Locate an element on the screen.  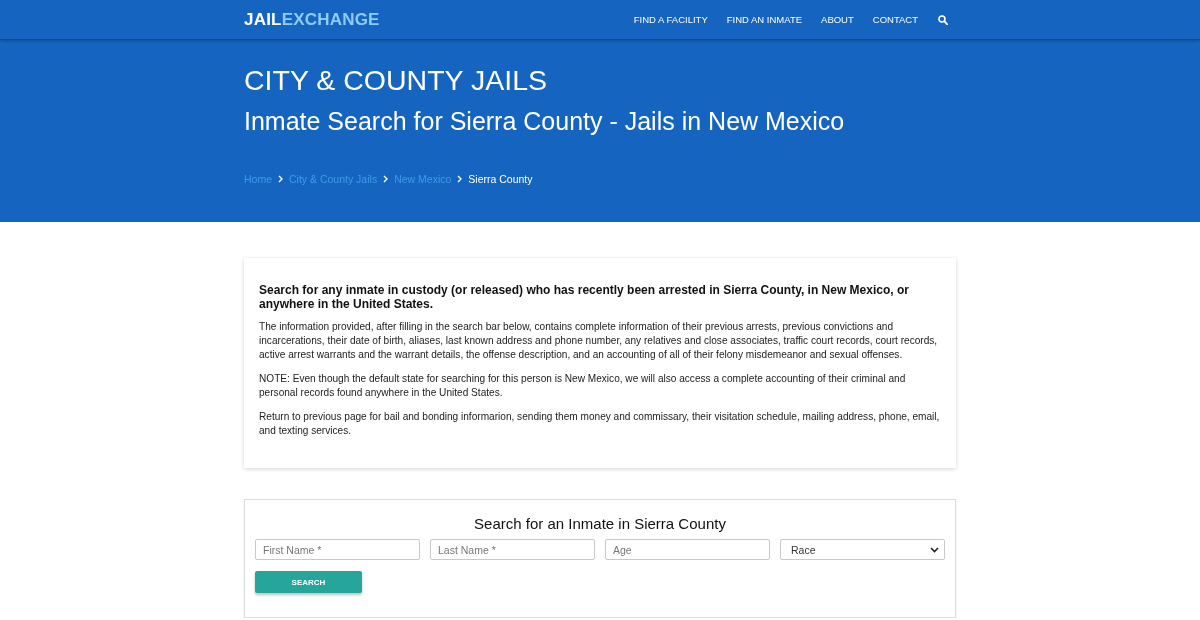
search-button is located at coordinates (943, 19).